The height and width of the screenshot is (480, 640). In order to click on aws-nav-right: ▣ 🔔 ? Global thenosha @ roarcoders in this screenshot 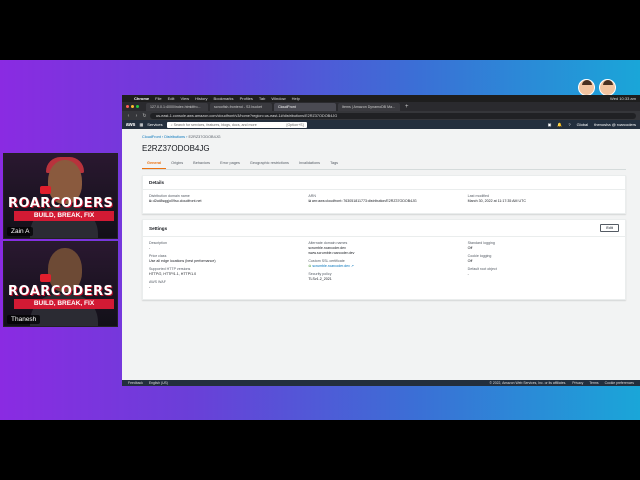, I will do `click(592, 124)`.